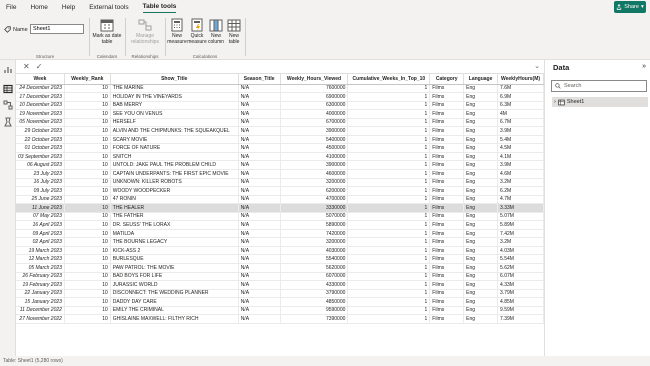 The width and height of the screenshot is (650, 366). Describe the element at coordinates (314, 259) in the screenshot. I see `table-cell: 5540000` at that location.